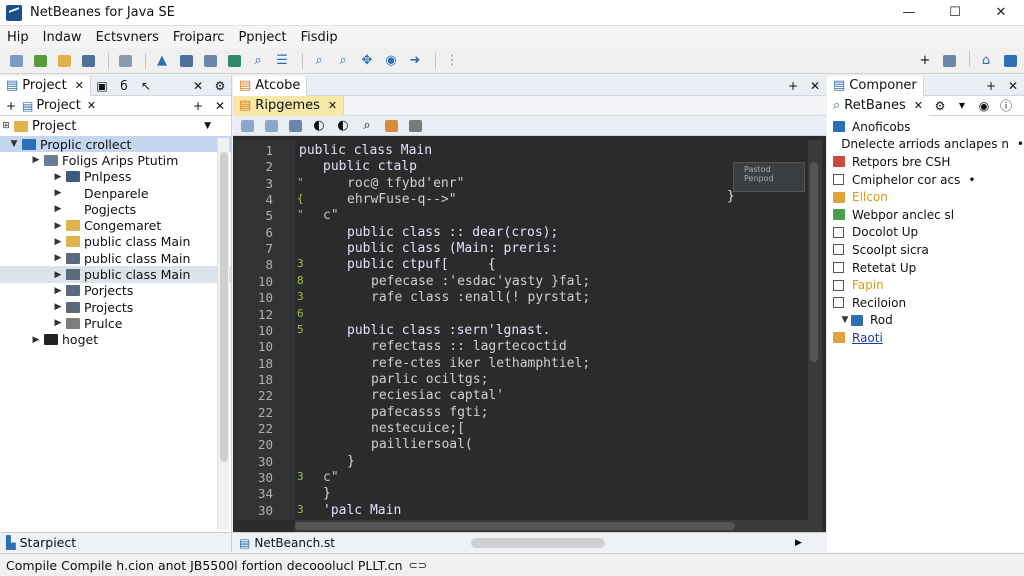 This screenshot has height=576, width=1024. I want to click on editor-hscrollbar, so click(555, 526).